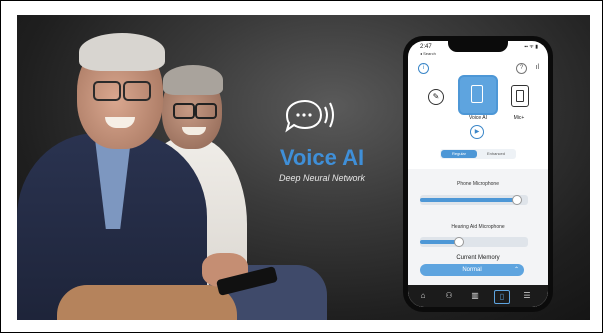 The image size is (605, 335). What do you see at coordinates (436, 97) in the screenshot?
I see `edit-icon: ✎` at bounding box center [436, 97].